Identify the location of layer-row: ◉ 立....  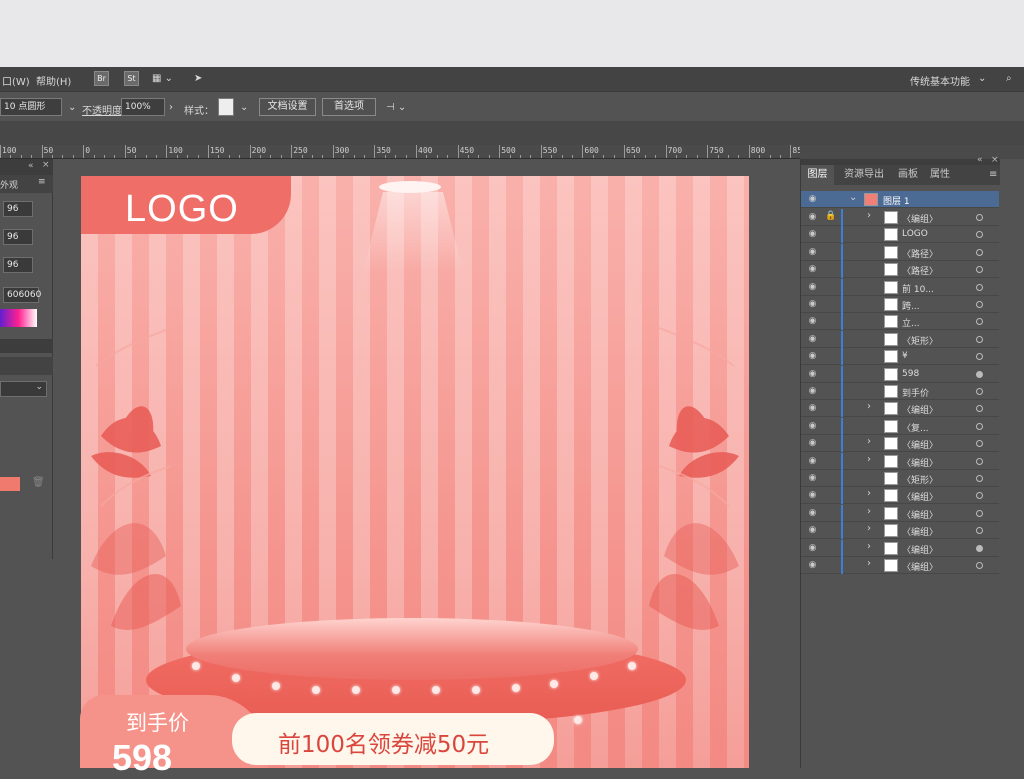
(900, 322).